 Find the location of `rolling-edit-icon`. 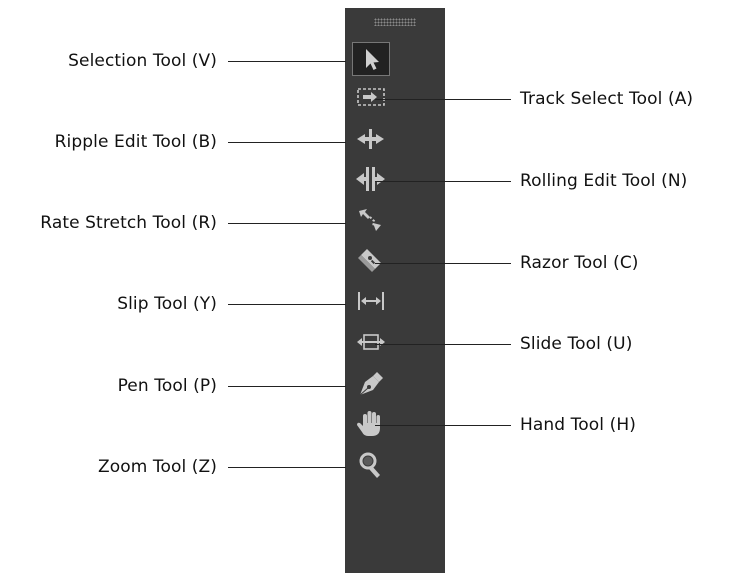

rolling-edit-icon is located at coordinates (370, 179).